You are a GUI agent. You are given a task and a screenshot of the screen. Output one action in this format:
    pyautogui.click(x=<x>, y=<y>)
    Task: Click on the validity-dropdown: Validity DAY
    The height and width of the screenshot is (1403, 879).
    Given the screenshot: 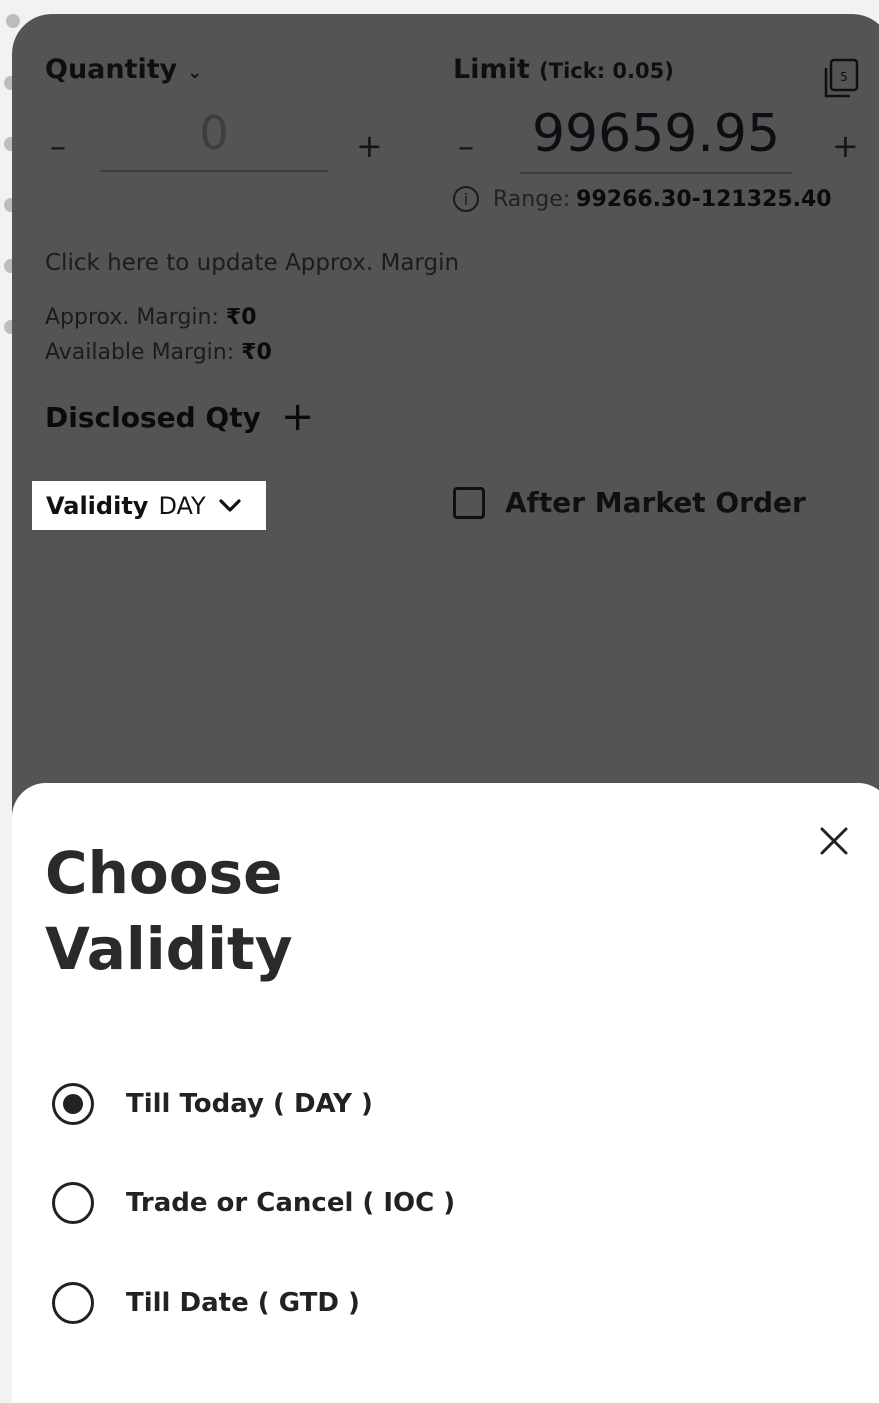 What is the action you would take?
    pyautogui.click(x=149, y=505)
    